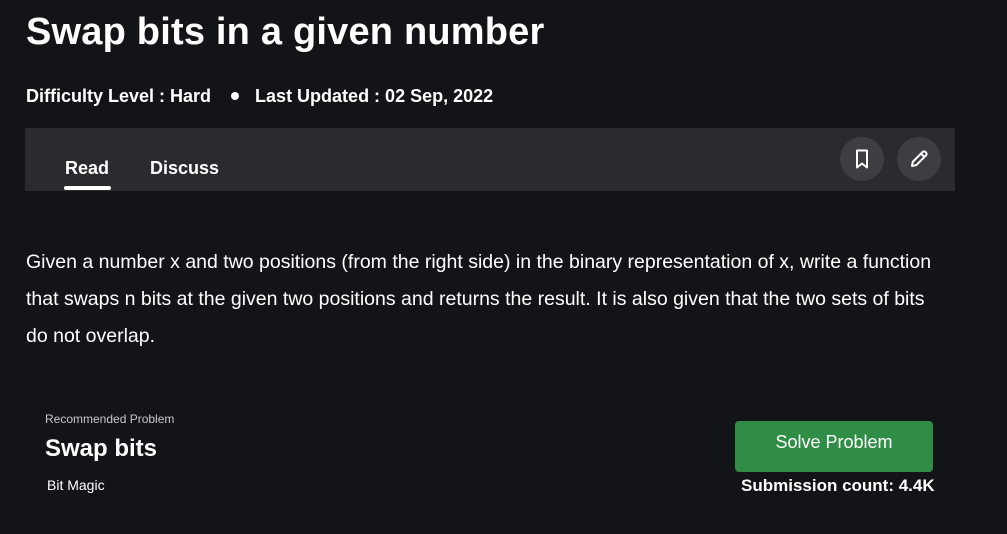  What do you see at coordinates (374, 96) in the screenshot?
I see `last-updated: Last Updated : 02 Sep, 2022` at bounding box center [374, 96].